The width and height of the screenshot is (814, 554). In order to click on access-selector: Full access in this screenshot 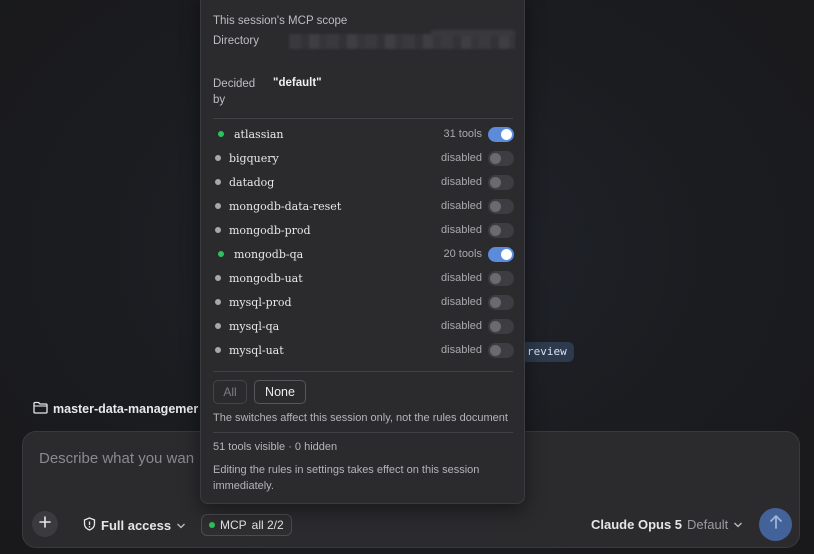, I will do `click(134, 525)`.